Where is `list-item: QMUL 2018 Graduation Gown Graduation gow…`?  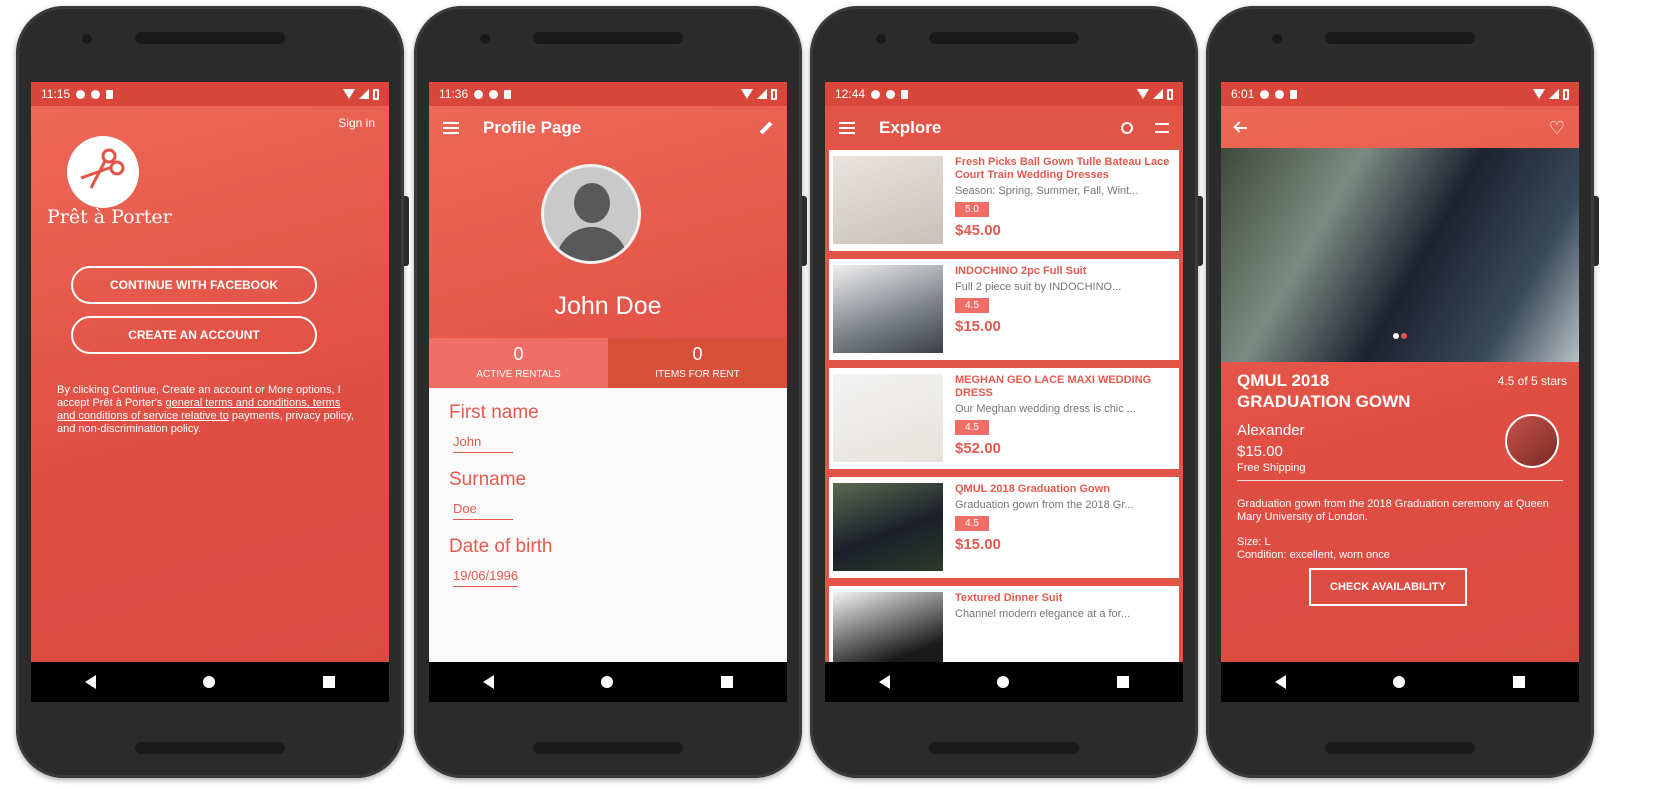
list-item: QMUL 2018 Graduation Gown Graduation gow… is located at coordinates (1004, 527).